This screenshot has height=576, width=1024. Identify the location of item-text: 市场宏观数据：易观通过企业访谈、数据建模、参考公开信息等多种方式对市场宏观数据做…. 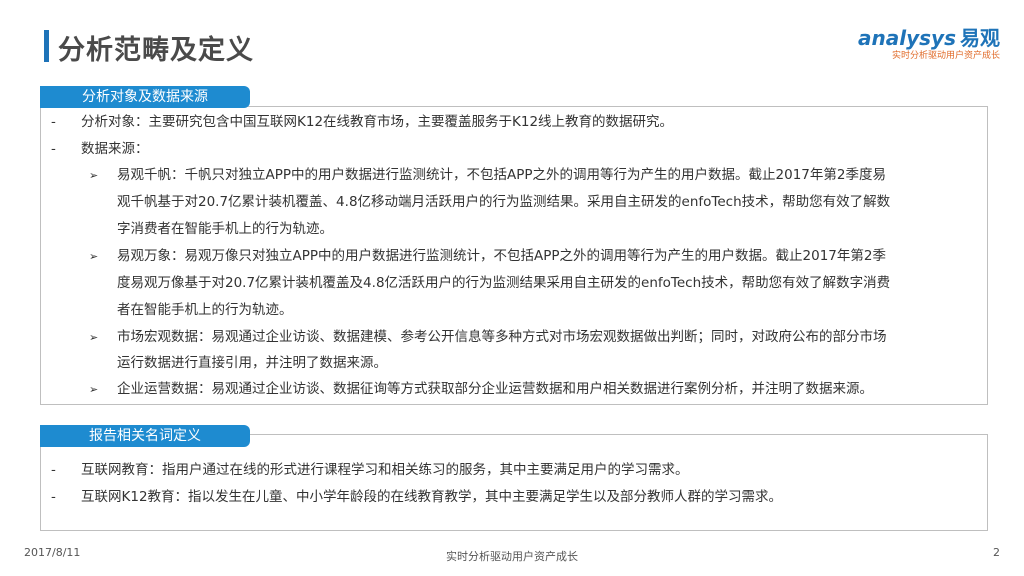
(502, 337).